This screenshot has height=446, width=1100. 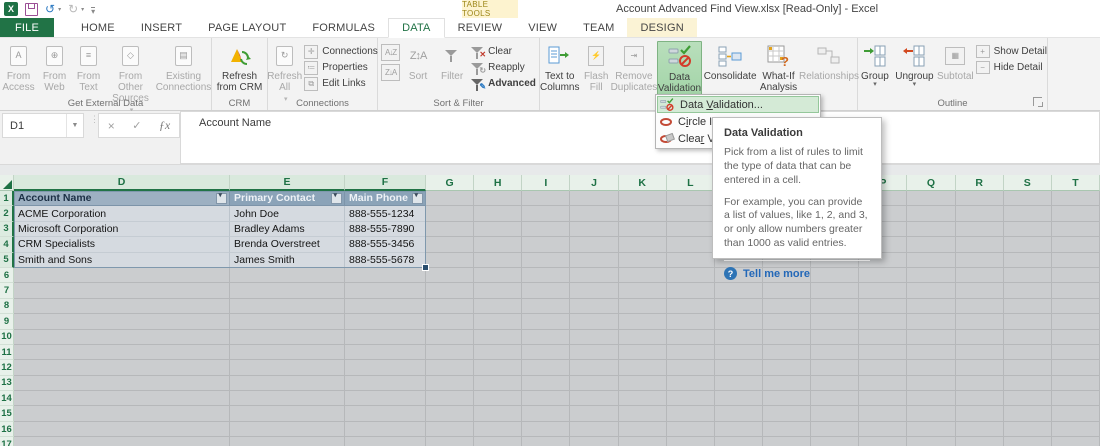 I want to click on column-header-J: J, so click(x=594, y=183).